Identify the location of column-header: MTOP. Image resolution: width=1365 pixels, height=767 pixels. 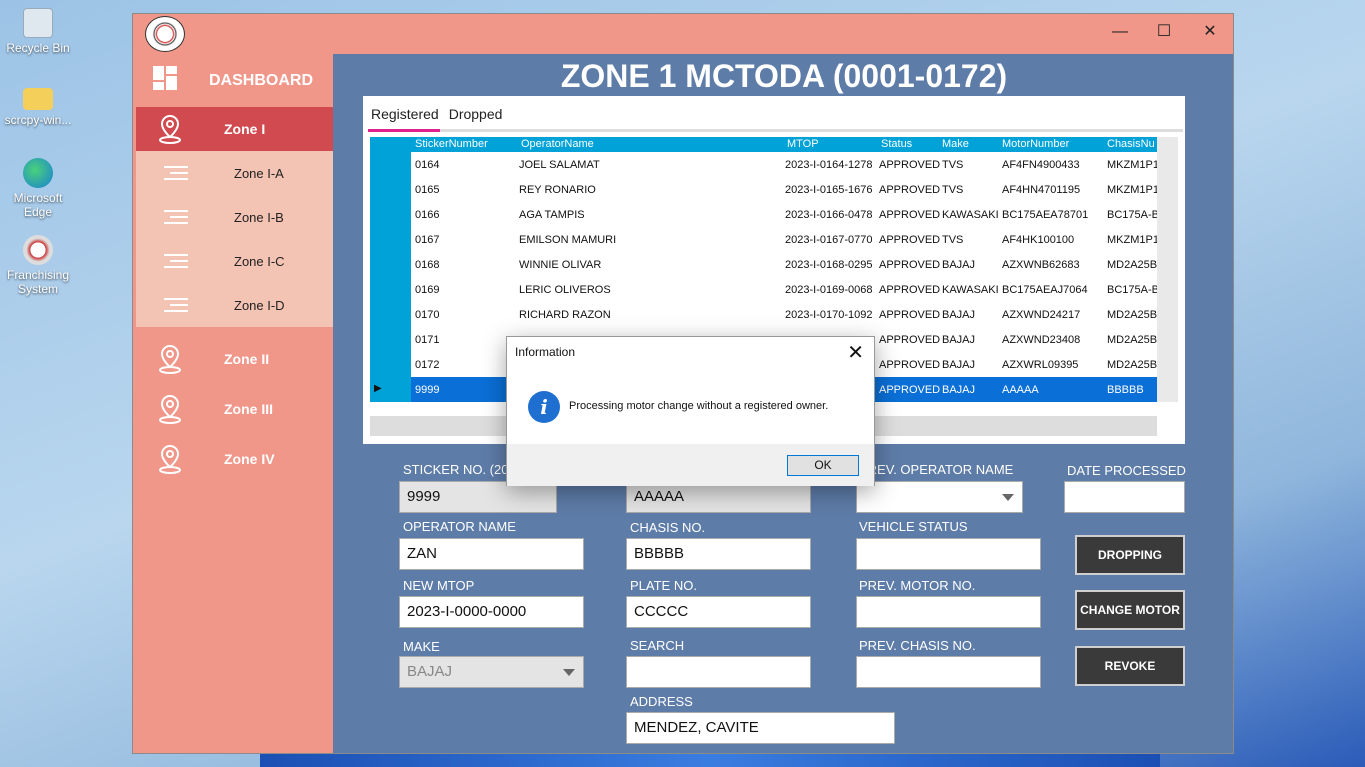
(803, 144).